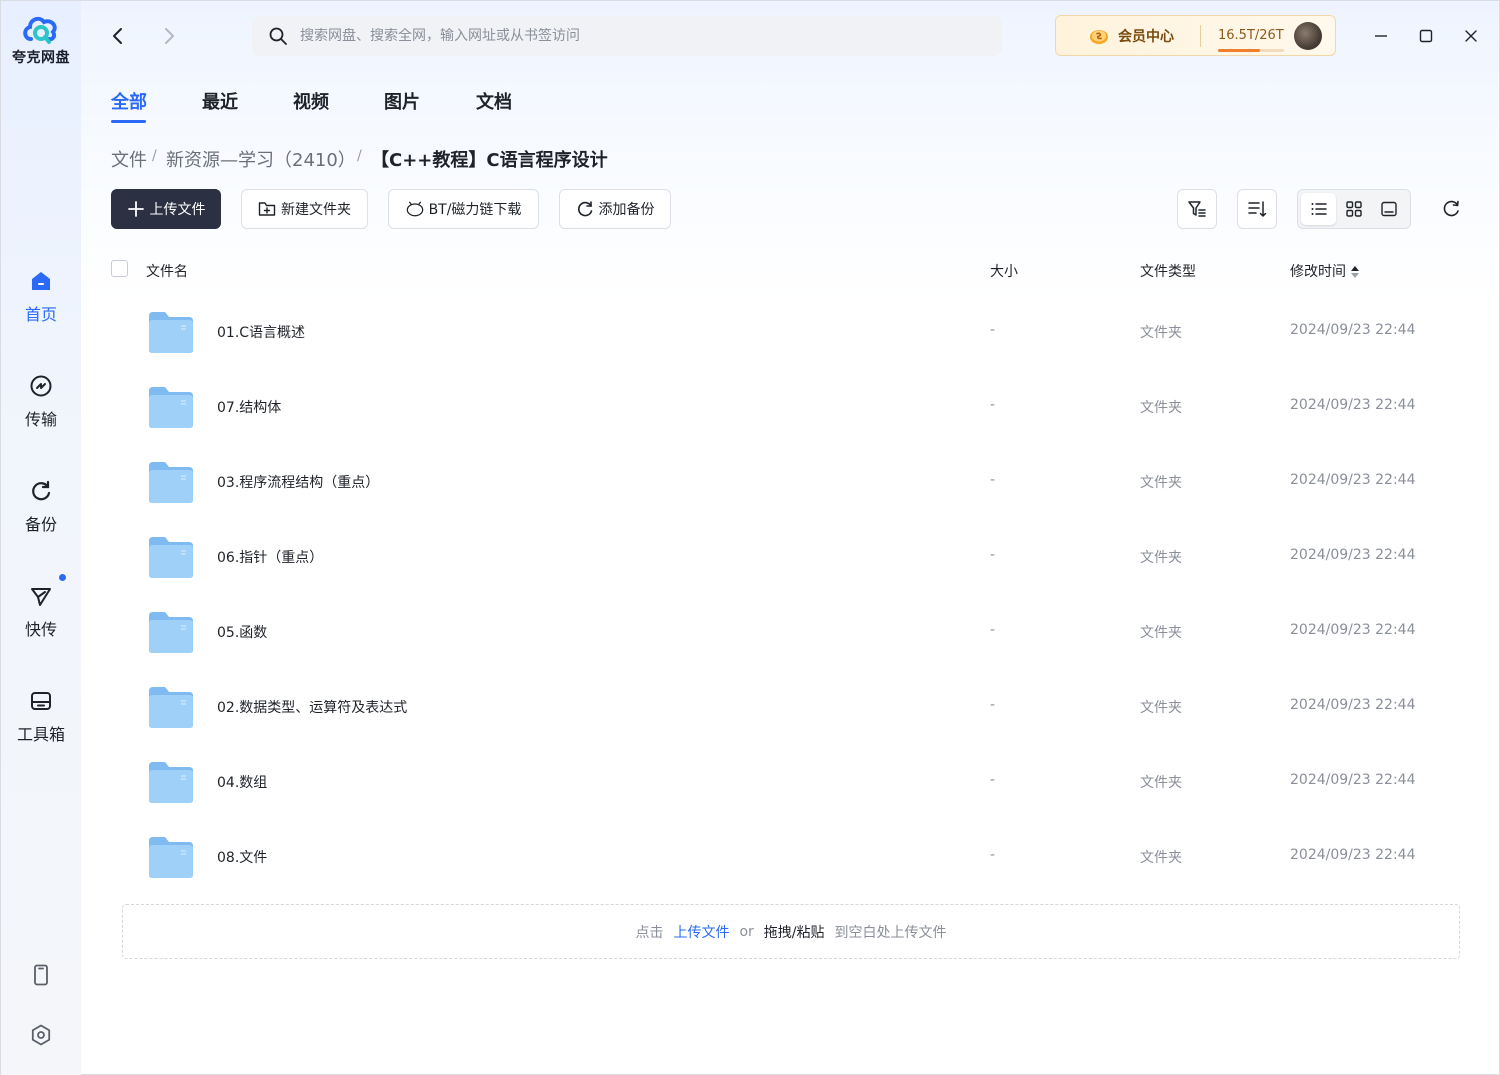 The height and width of the screenshot is (1075, 1500). Describe the element at coordinates (41, 716) in the screenshot. I see `sidebar-item-toolbox: 工具箱` at that location.